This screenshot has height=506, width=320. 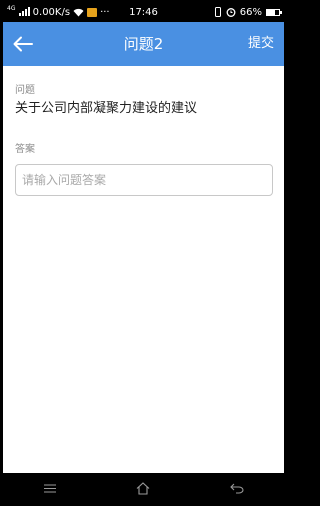 What do you see at coordinates (261, 44) in the screenshot?
I see `submit-button: 提交` at bounding box center [261, 44].